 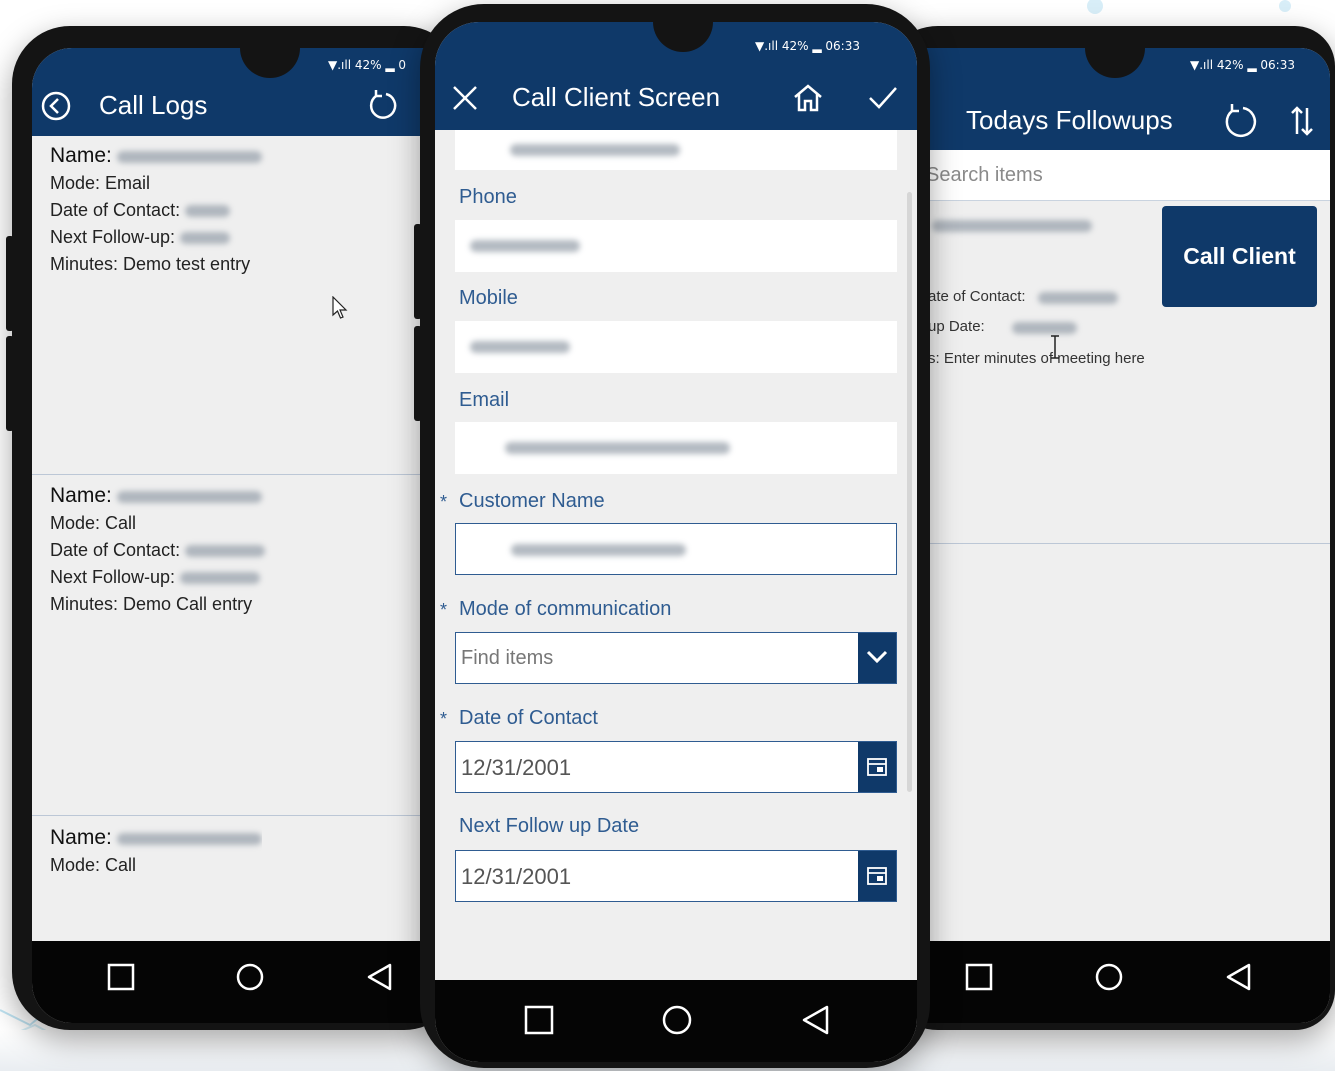 I want to click on minutes-text: Minutes: Demo Call entry, so click(x=151, y=604).